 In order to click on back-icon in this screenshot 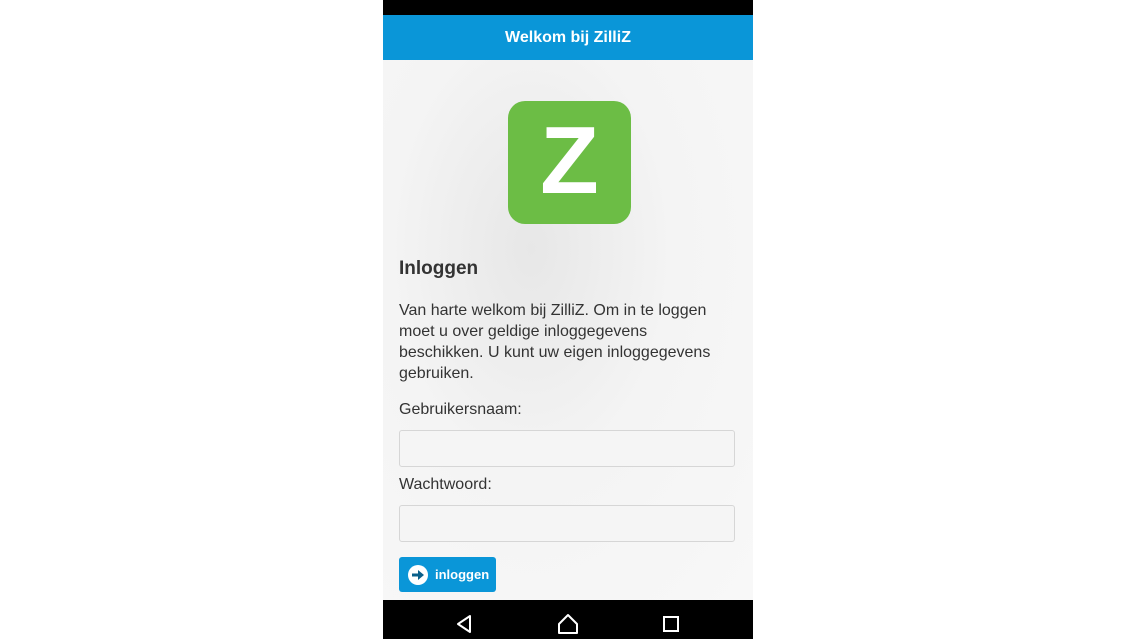, I will do `click(465, 624)`.